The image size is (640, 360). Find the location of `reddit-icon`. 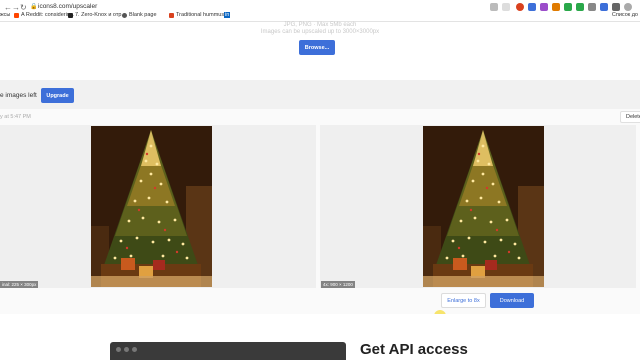

reddit-icon is located at coordinates (16, 15).